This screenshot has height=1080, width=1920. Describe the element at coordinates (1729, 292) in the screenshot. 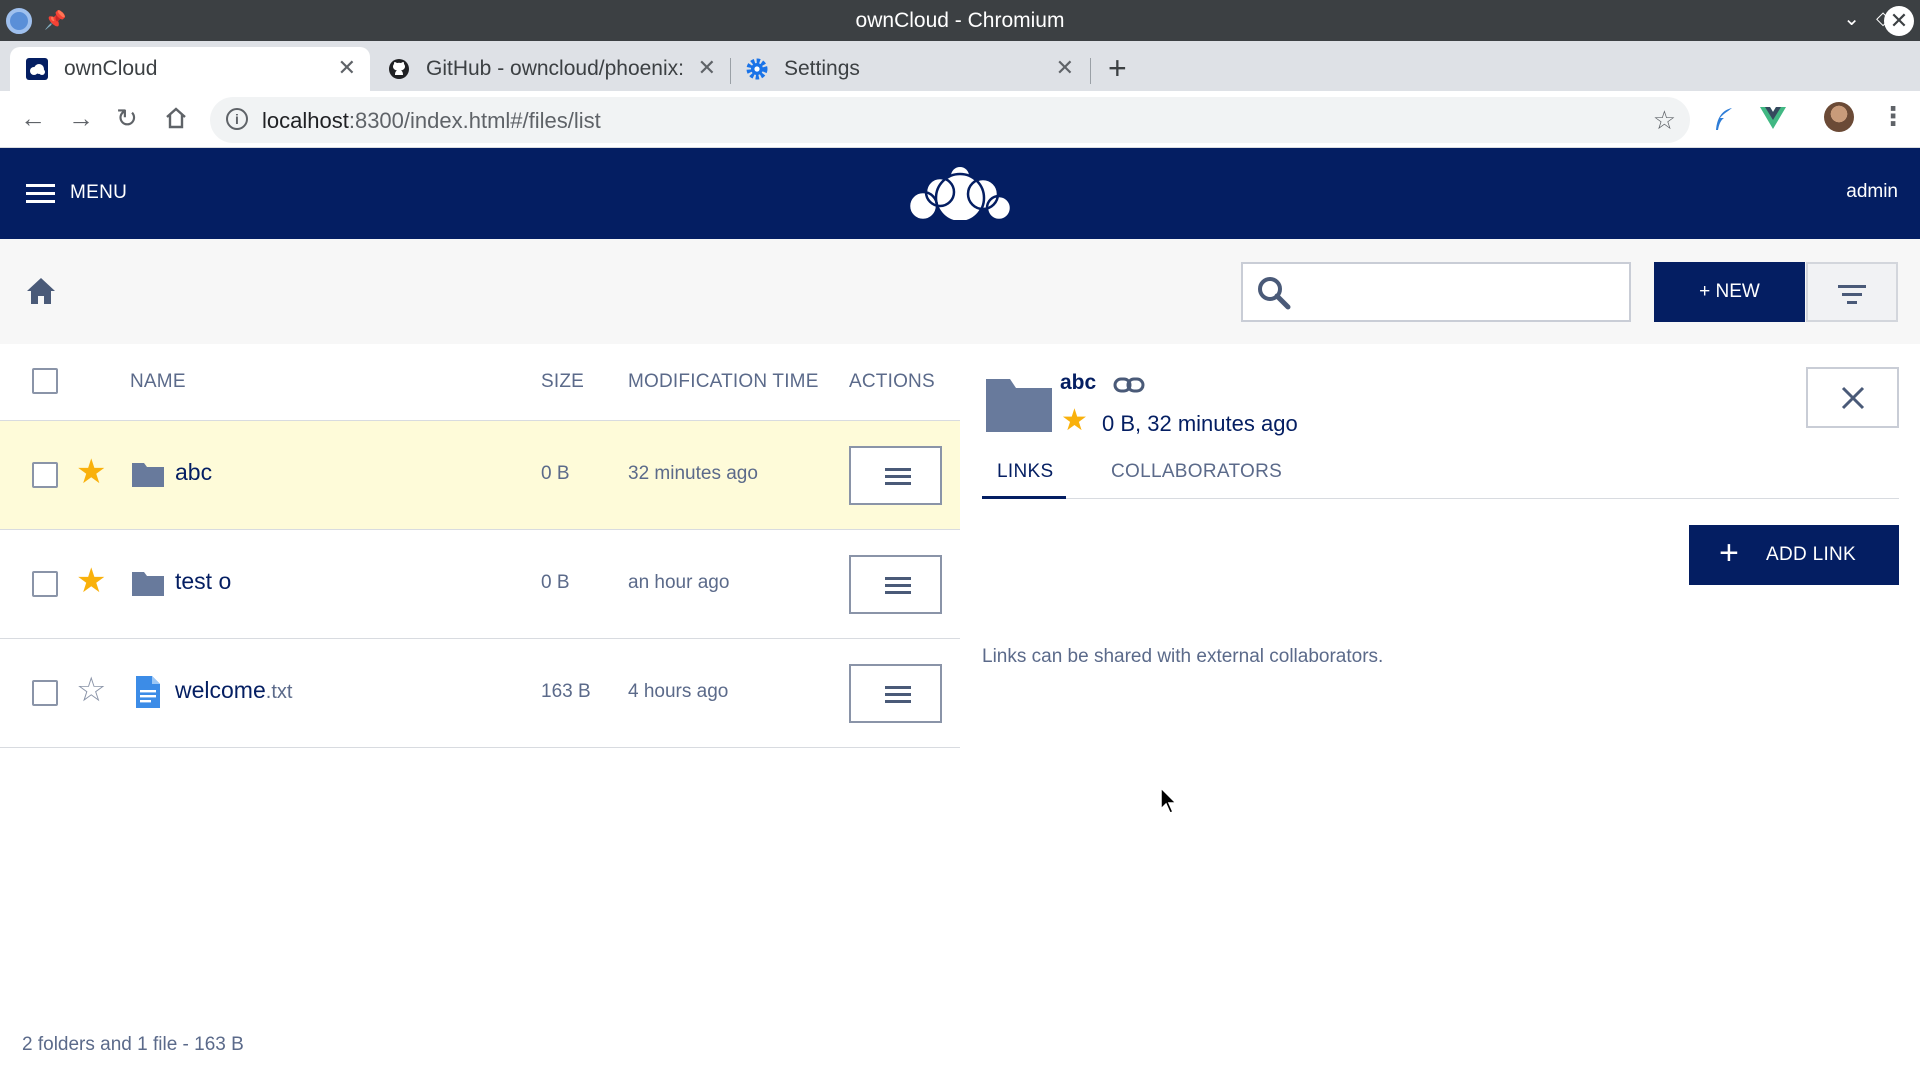

I see `new-button: + NEW` at that location.